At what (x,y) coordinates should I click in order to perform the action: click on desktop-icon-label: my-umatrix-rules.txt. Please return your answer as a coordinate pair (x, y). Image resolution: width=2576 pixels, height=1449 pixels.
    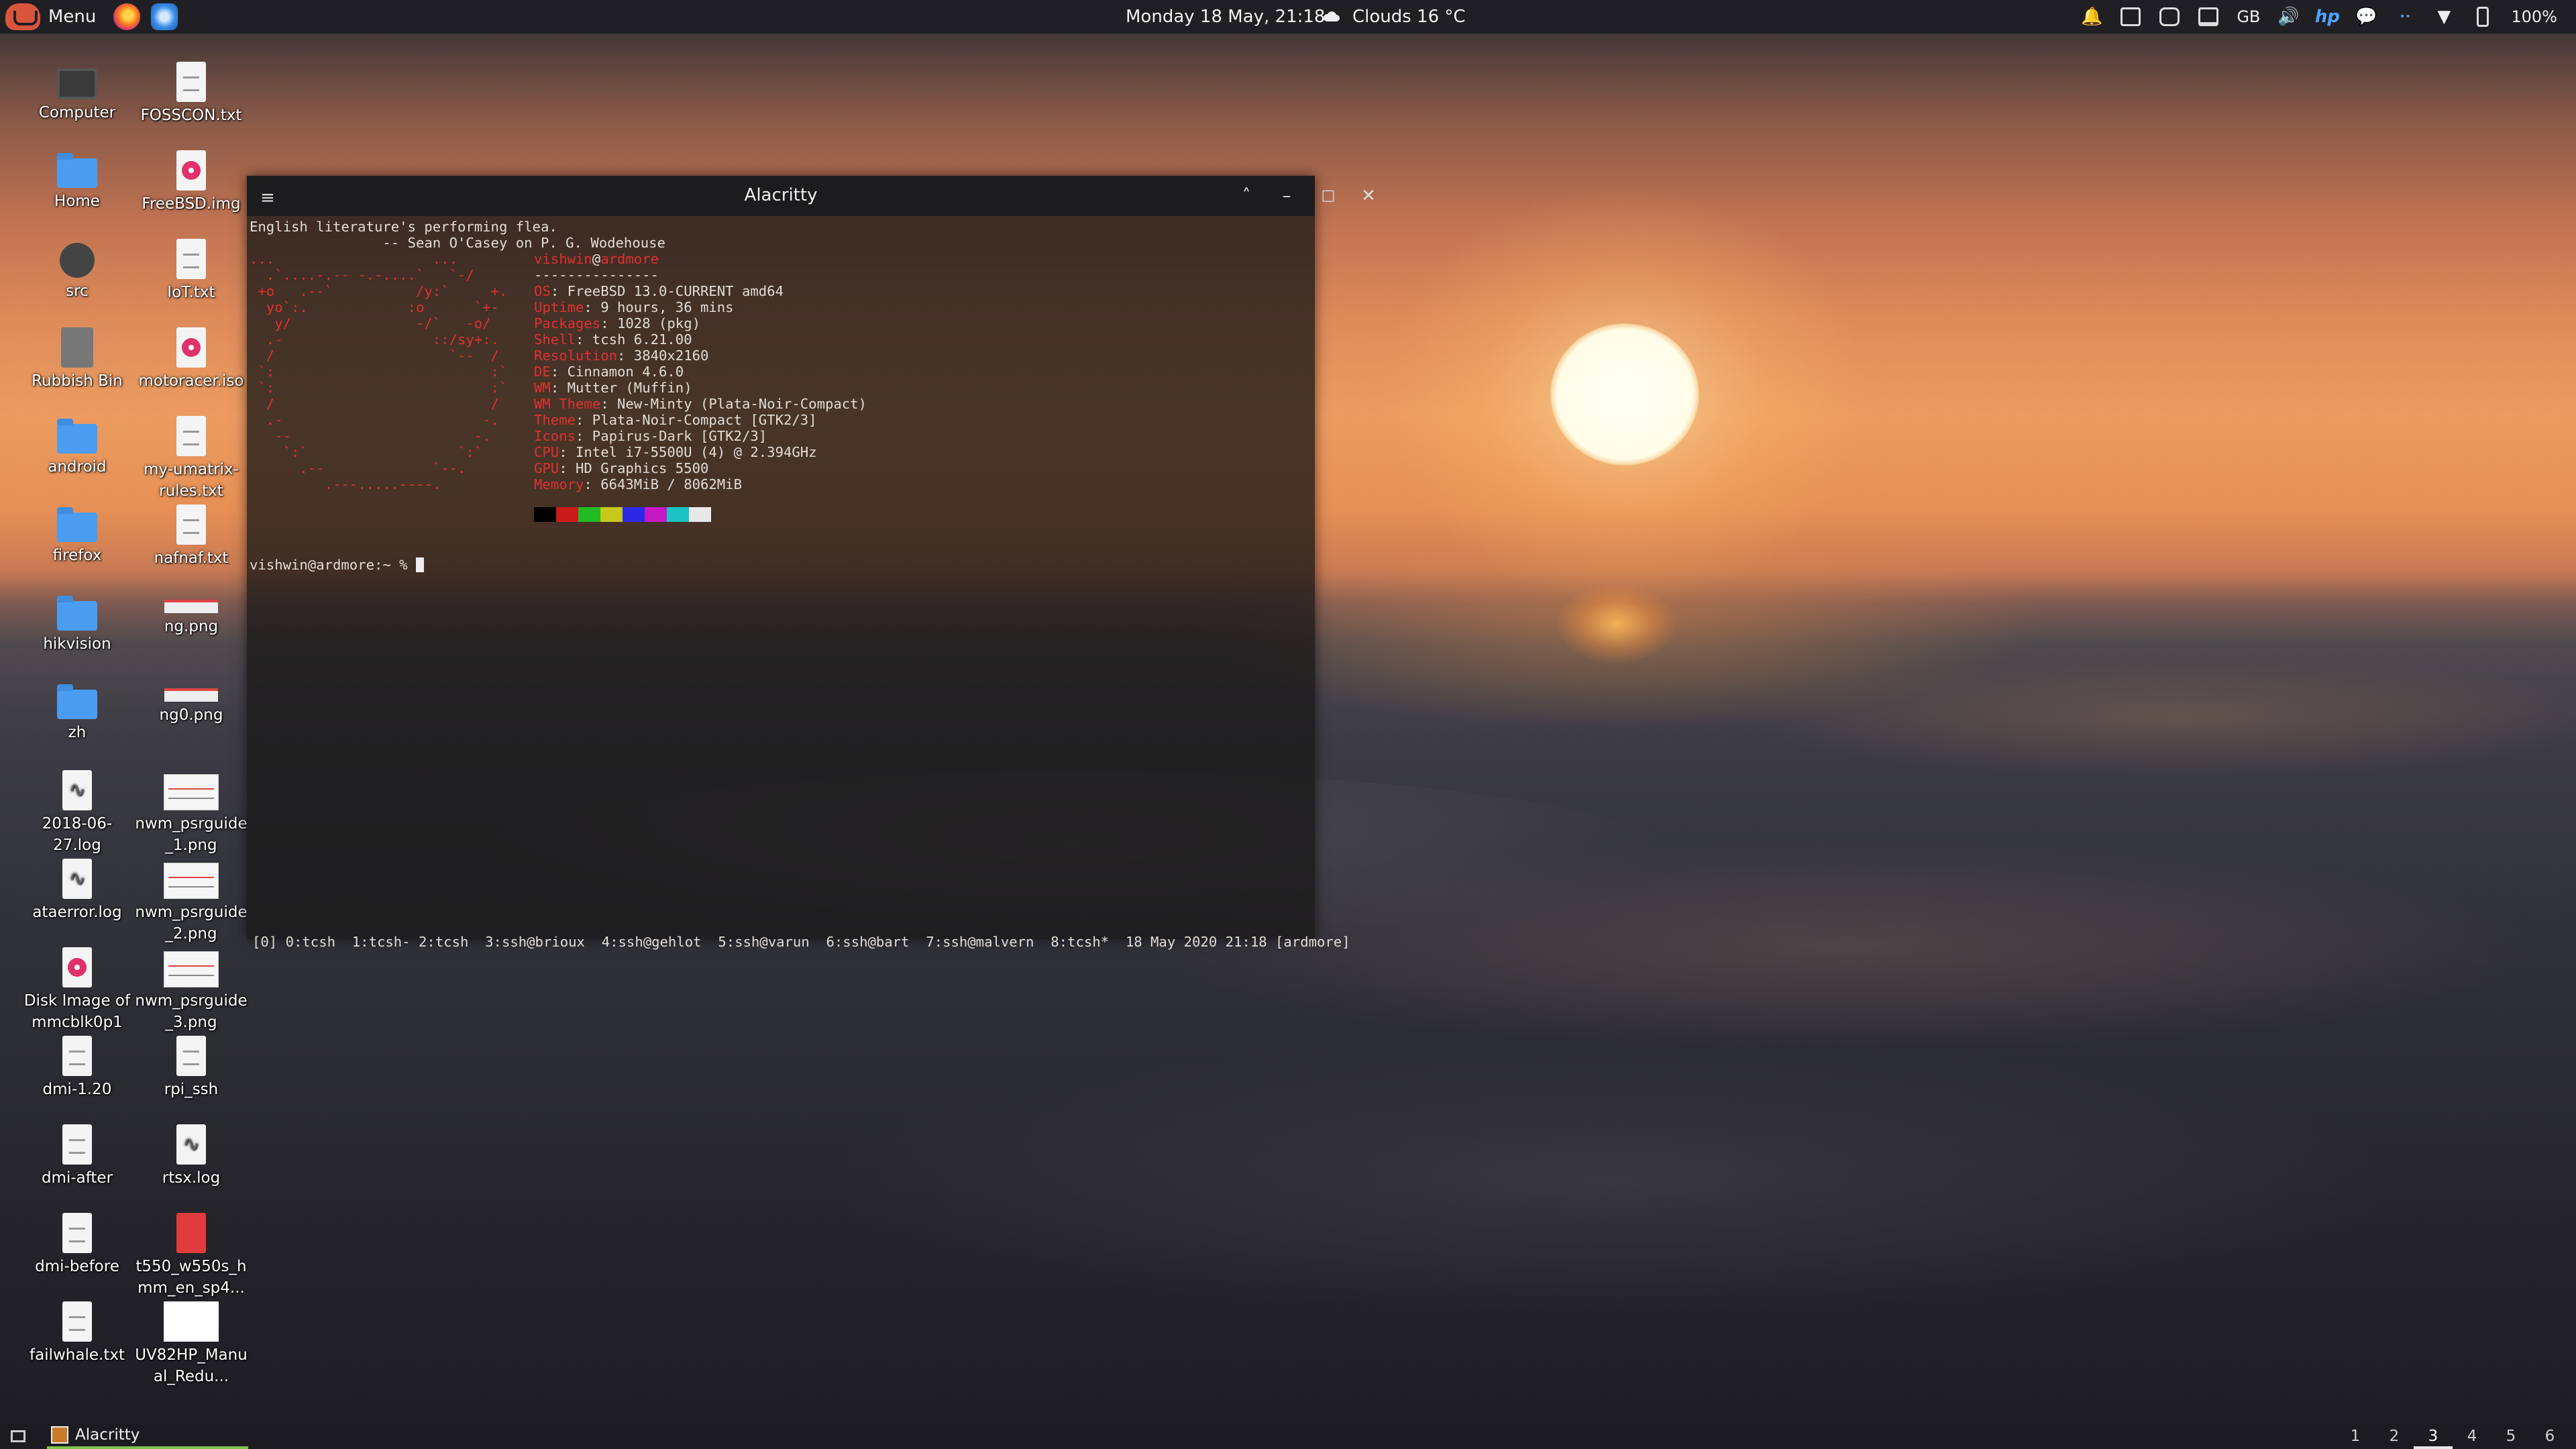
    Looking at the image, I should click on (191, 480).